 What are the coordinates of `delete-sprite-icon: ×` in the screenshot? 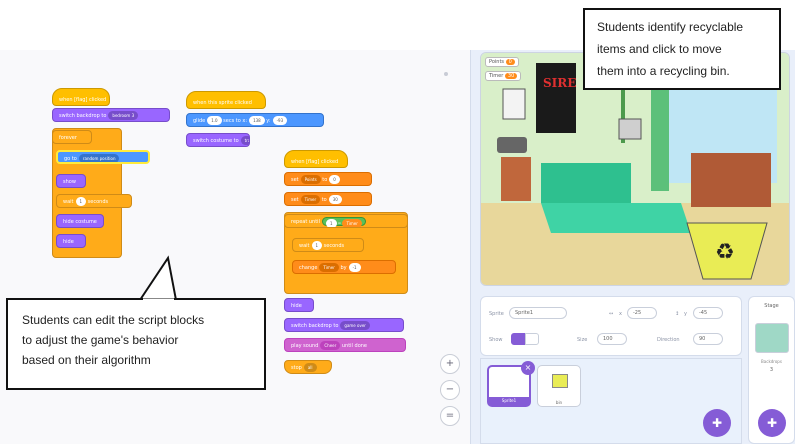 It's located at (528, 368).